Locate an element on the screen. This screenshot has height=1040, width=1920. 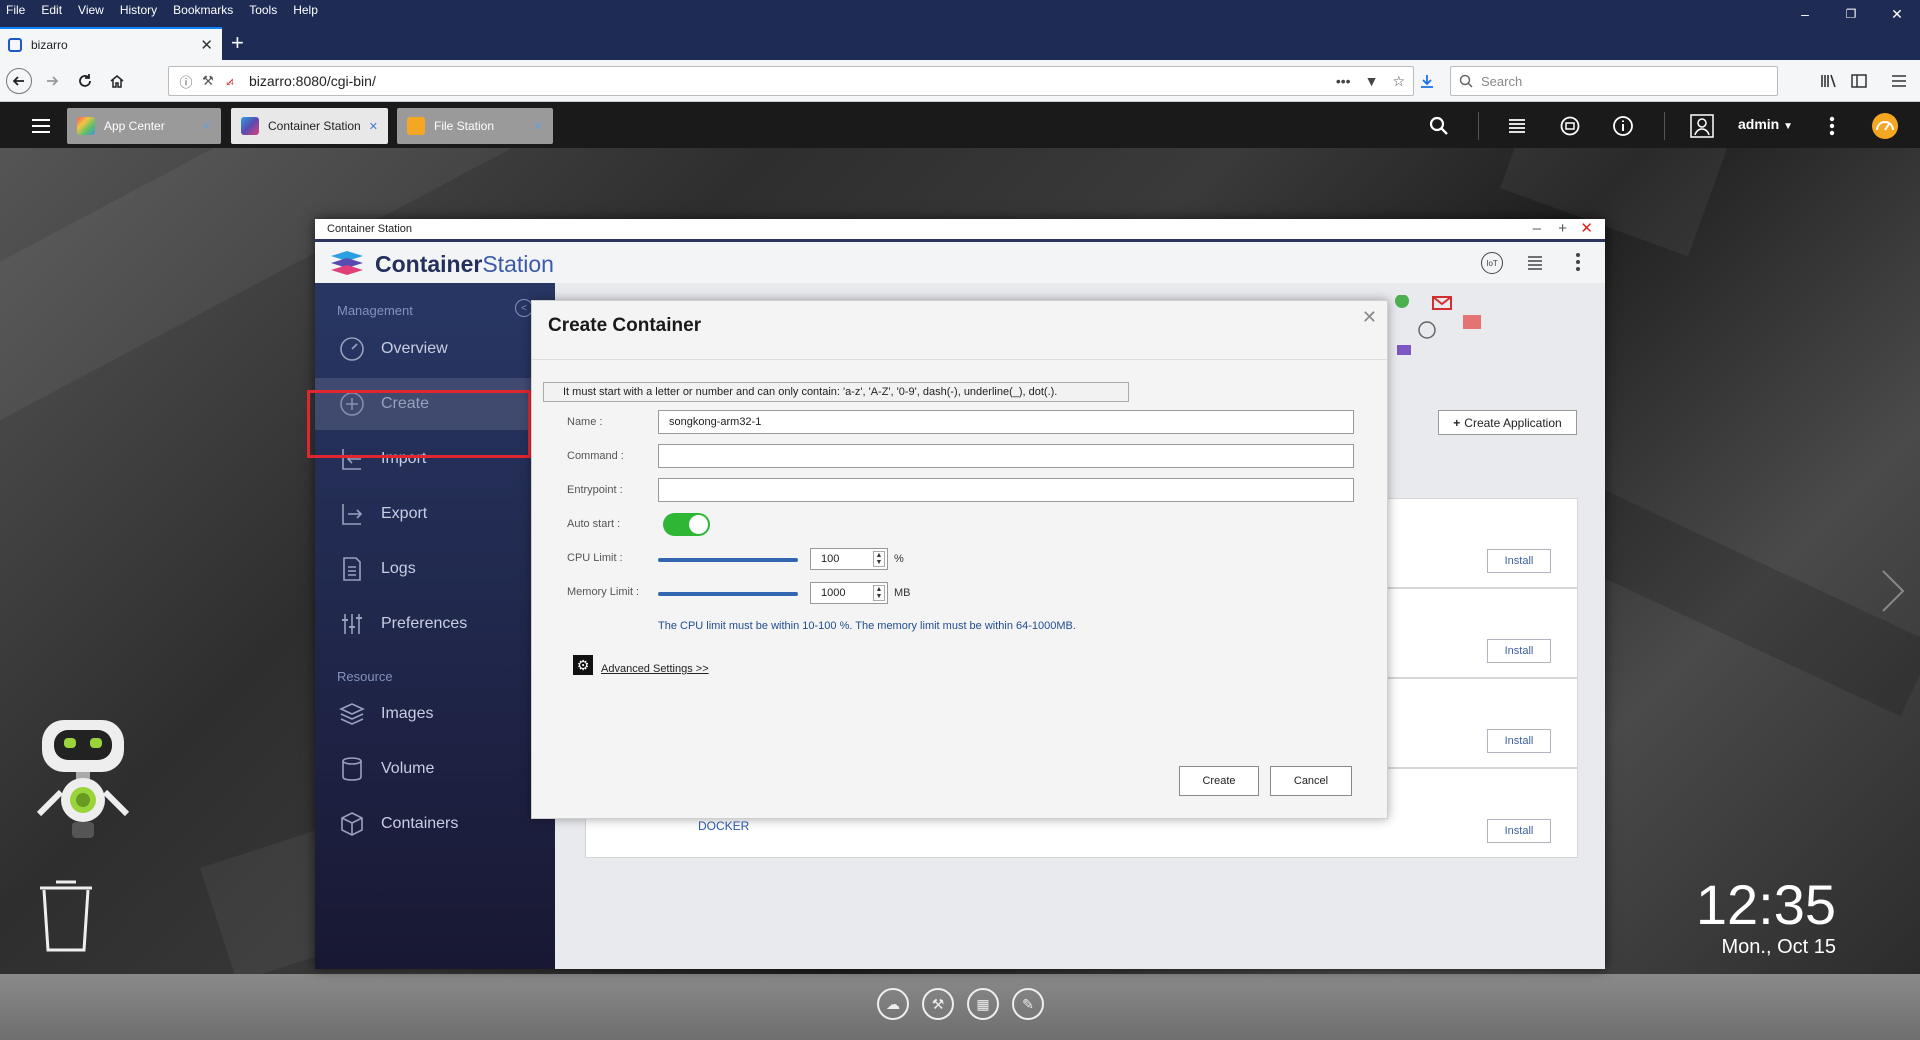
command-input is located at coordinates (1006, 456).